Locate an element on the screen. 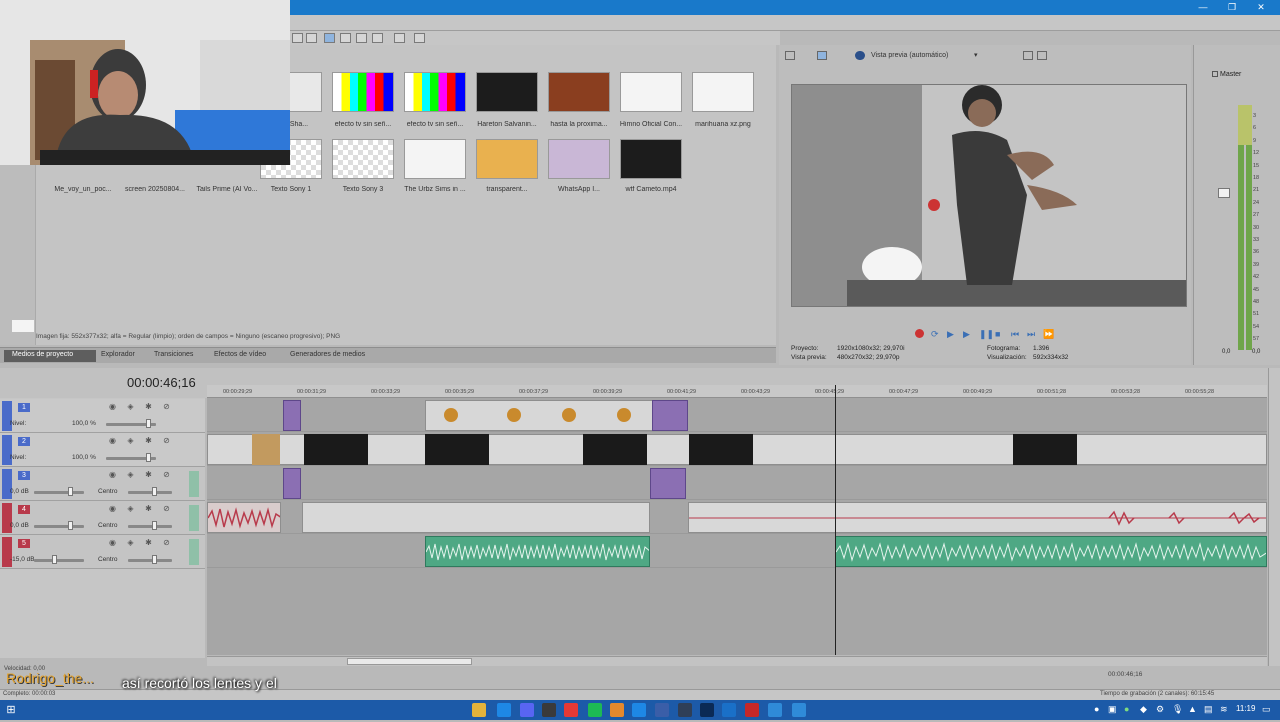 This screenshot has width=1280, height=722. media-folder-tree is located at coordinates (18, 255).